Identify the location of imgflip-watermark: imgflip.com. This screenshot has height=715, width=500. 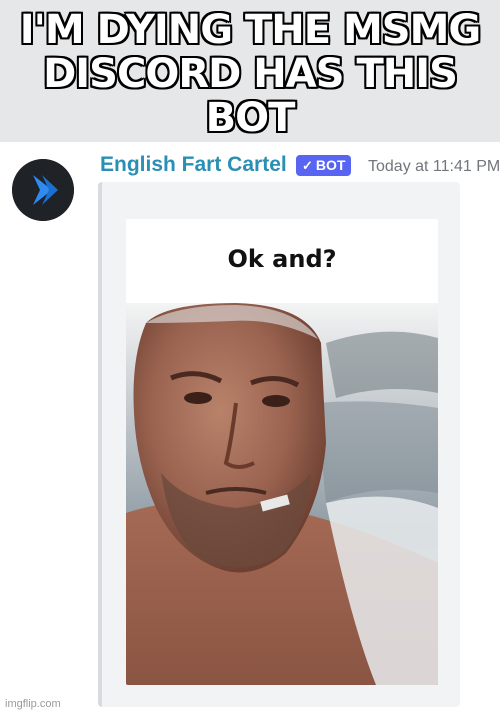
(33, 704).